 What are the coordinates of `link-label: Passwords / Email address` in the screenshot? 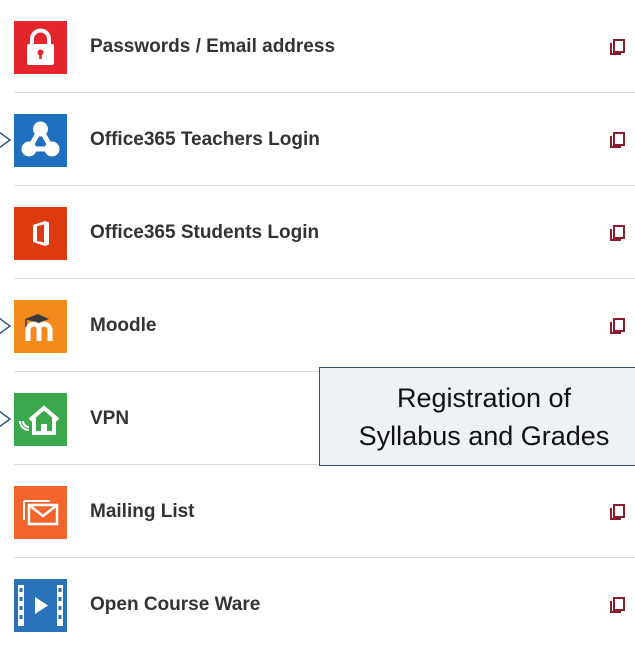 It's located at (213, 46).